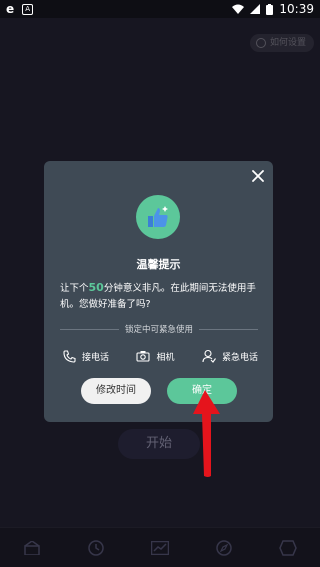  What do you see at coordinates (160, 9) in the screenshot?
I see `status-bar: e A 10:39` at bounding box center [160, 9].